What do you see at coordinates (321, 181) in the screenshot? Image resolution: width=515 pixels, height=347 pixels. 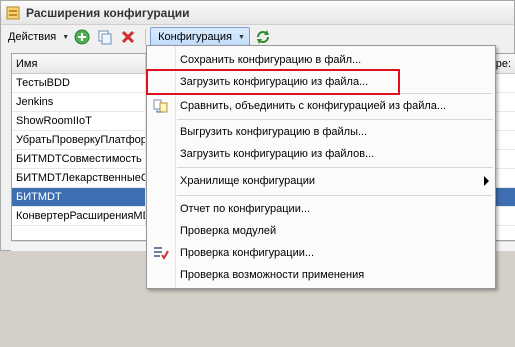 I see `menu-item: Хранилище конфигурации` at bounding box center [321, 181].